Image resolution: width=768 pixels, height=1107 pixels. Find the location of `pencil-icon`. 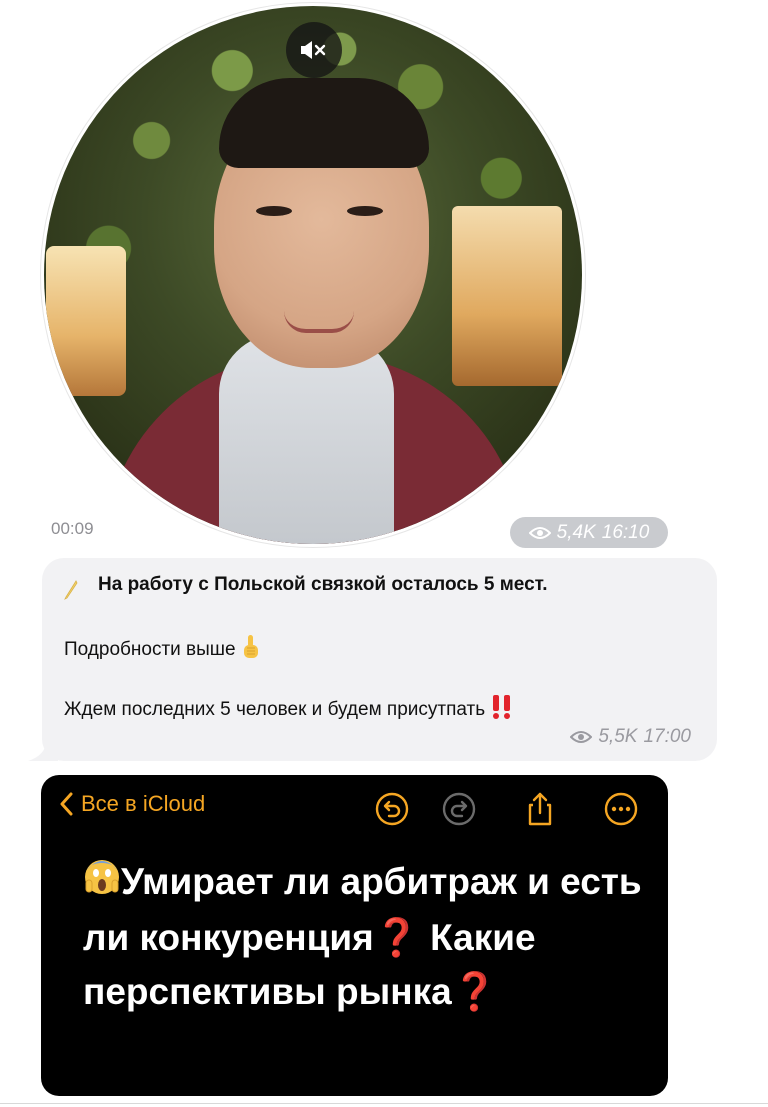

pencil-icon is located at coordinates (71, 590).